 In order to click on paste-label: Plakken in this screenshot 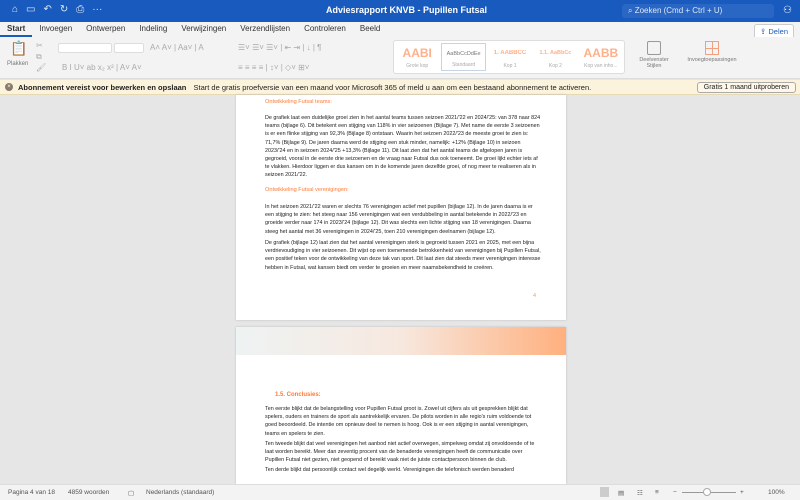, I will do `click(17, 64)`.